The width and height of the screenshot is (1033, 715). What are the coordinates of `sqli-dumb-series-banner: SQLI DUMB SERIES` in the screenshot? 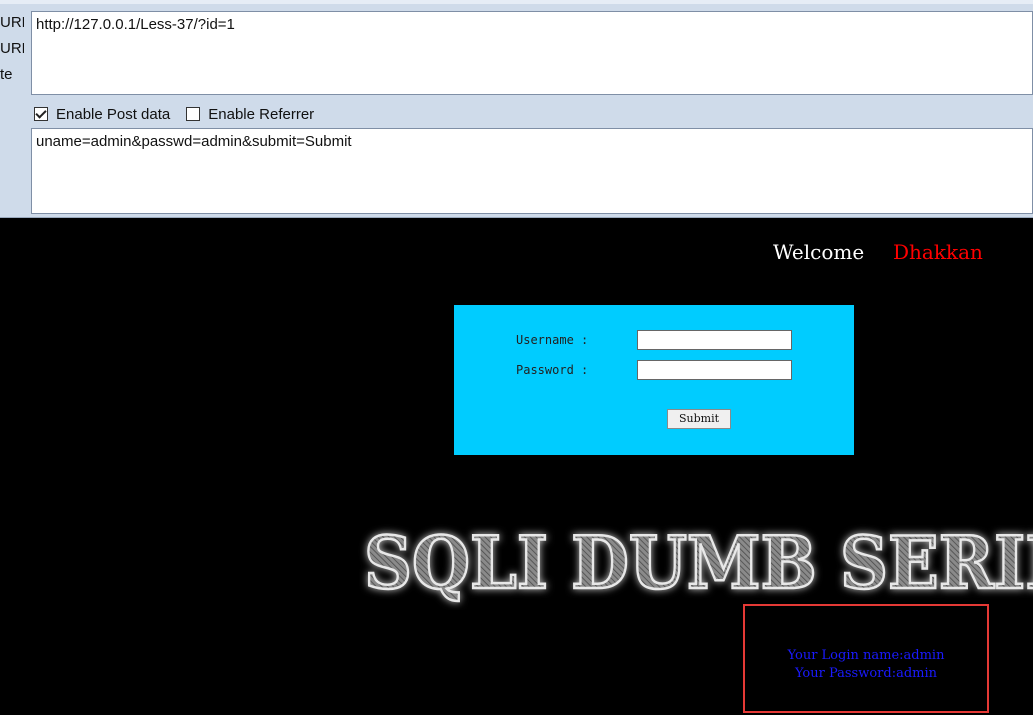 It's located at (698, 563).